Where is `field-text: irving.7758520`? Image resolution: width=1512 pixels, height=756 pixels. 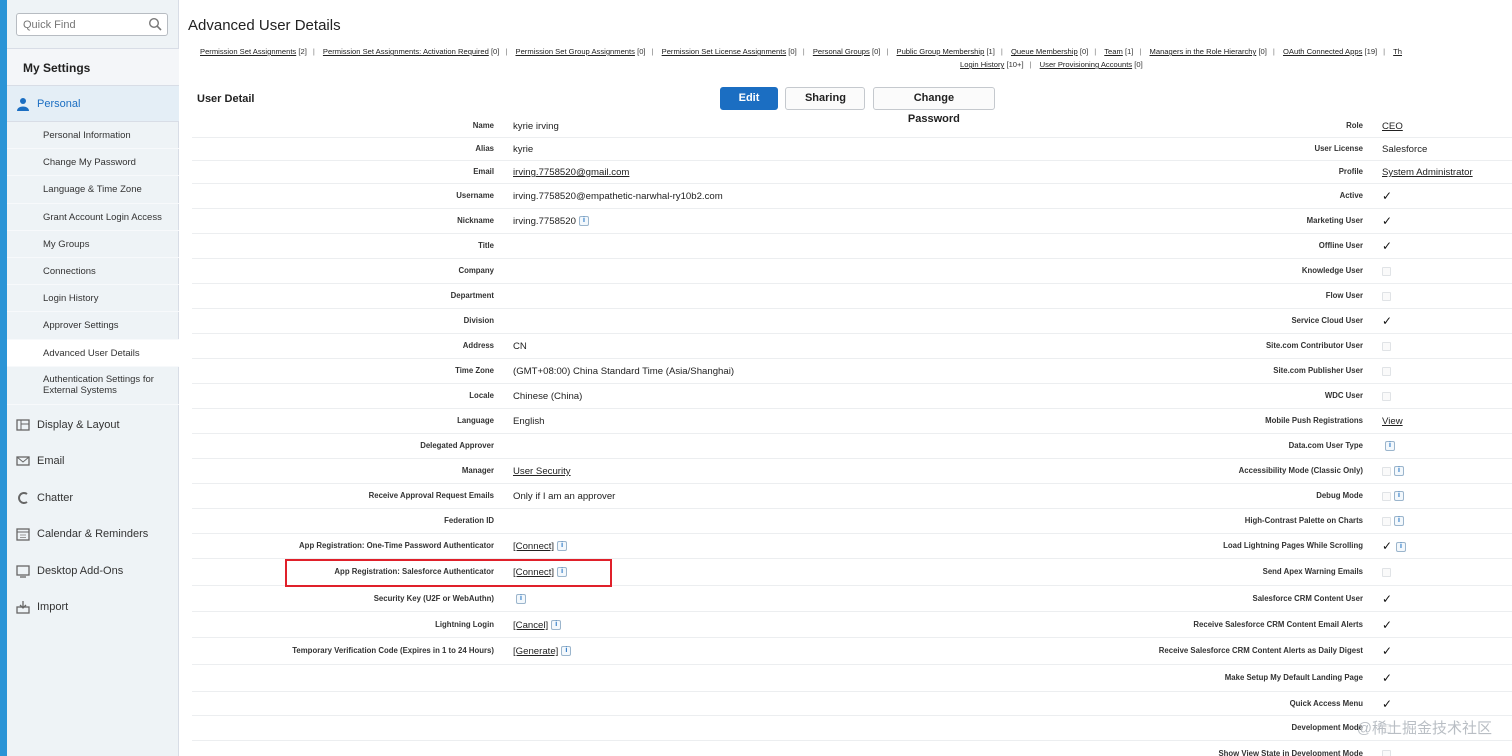 field-text: irving.7758520 is located at coordinates (544, 221).